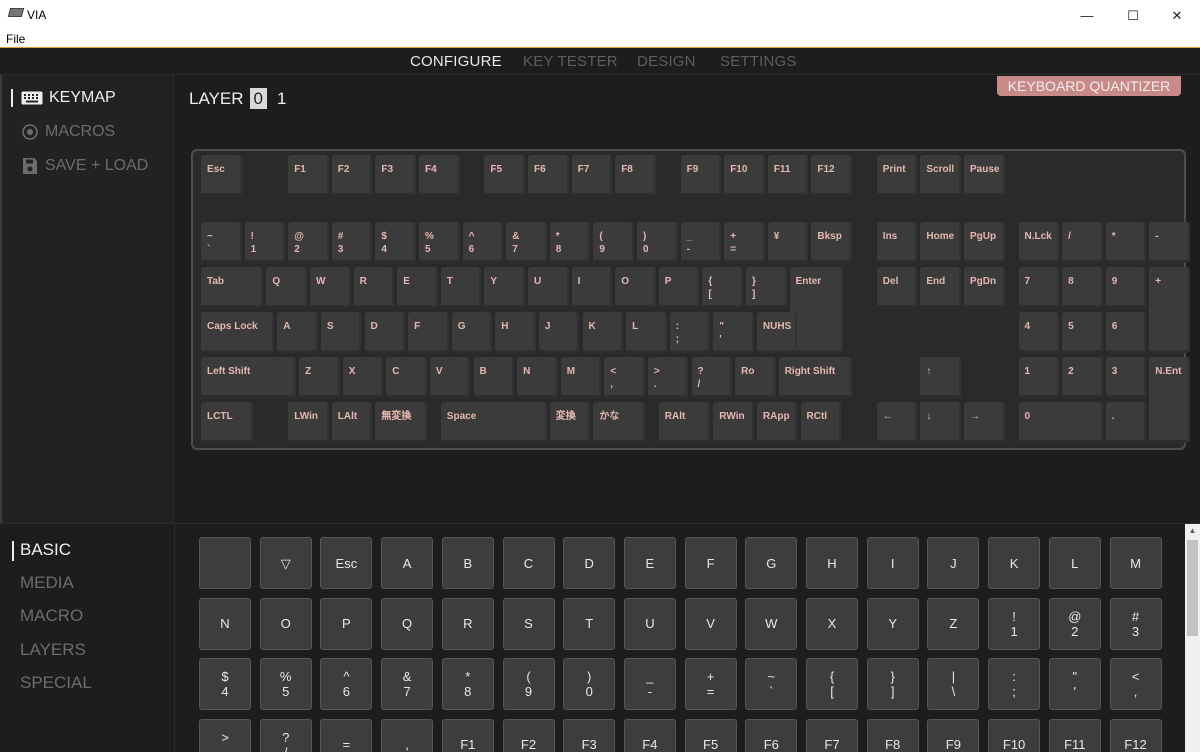  Describe the element at coordinates (649, 563) in the screenshot. I see `keycode-button: E` at that location.